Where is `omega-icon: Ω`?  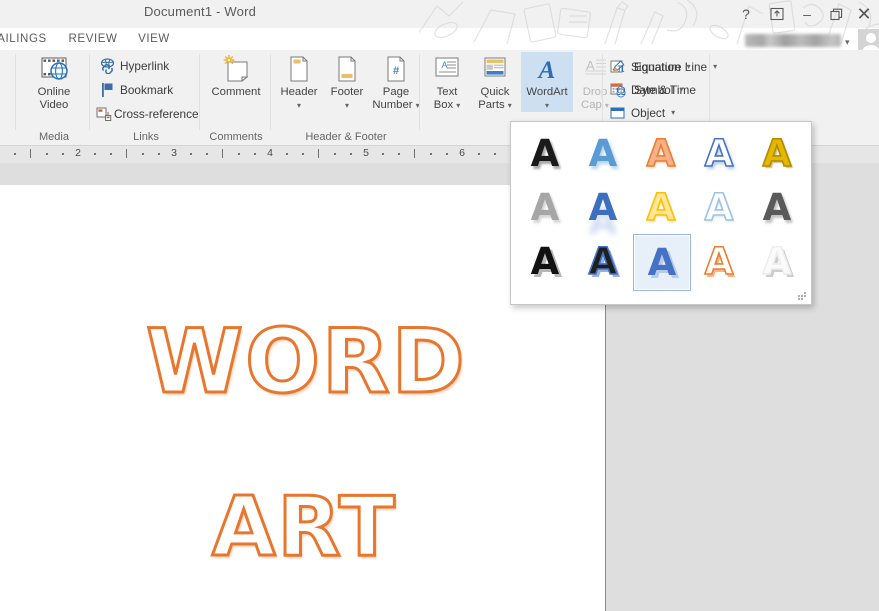 omega-icon: Ω is located at coordinates (621, 90).